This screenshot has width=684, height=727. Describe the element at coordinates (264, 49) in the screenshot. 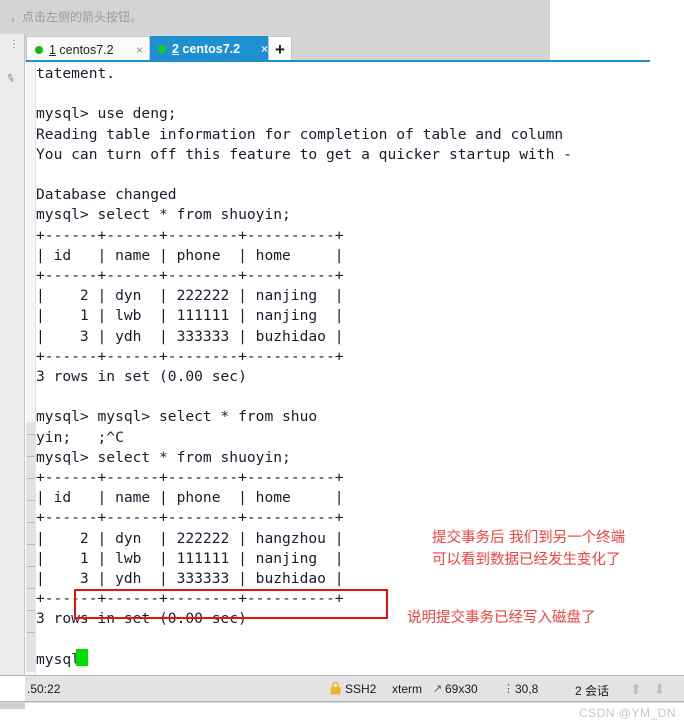

I see `tab-close-icon-2: ×` at that location.